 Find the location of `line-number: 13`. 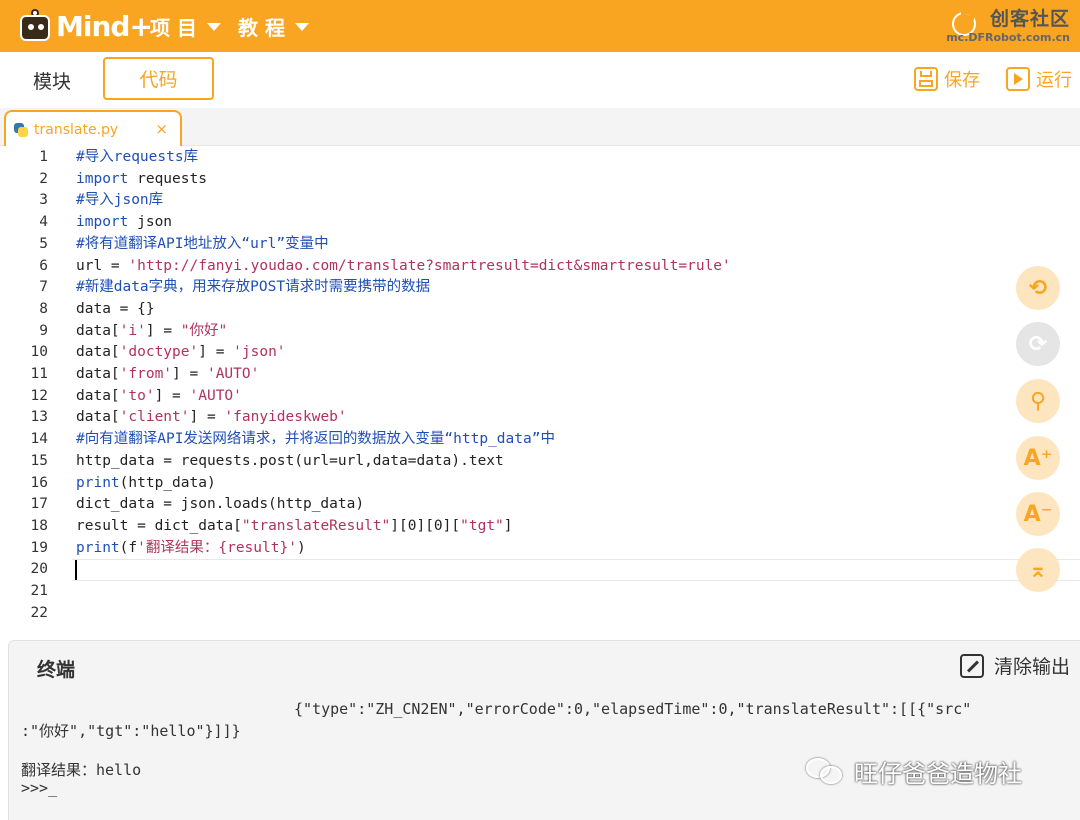

line-number: 13 is located at coordinates (39, 417).